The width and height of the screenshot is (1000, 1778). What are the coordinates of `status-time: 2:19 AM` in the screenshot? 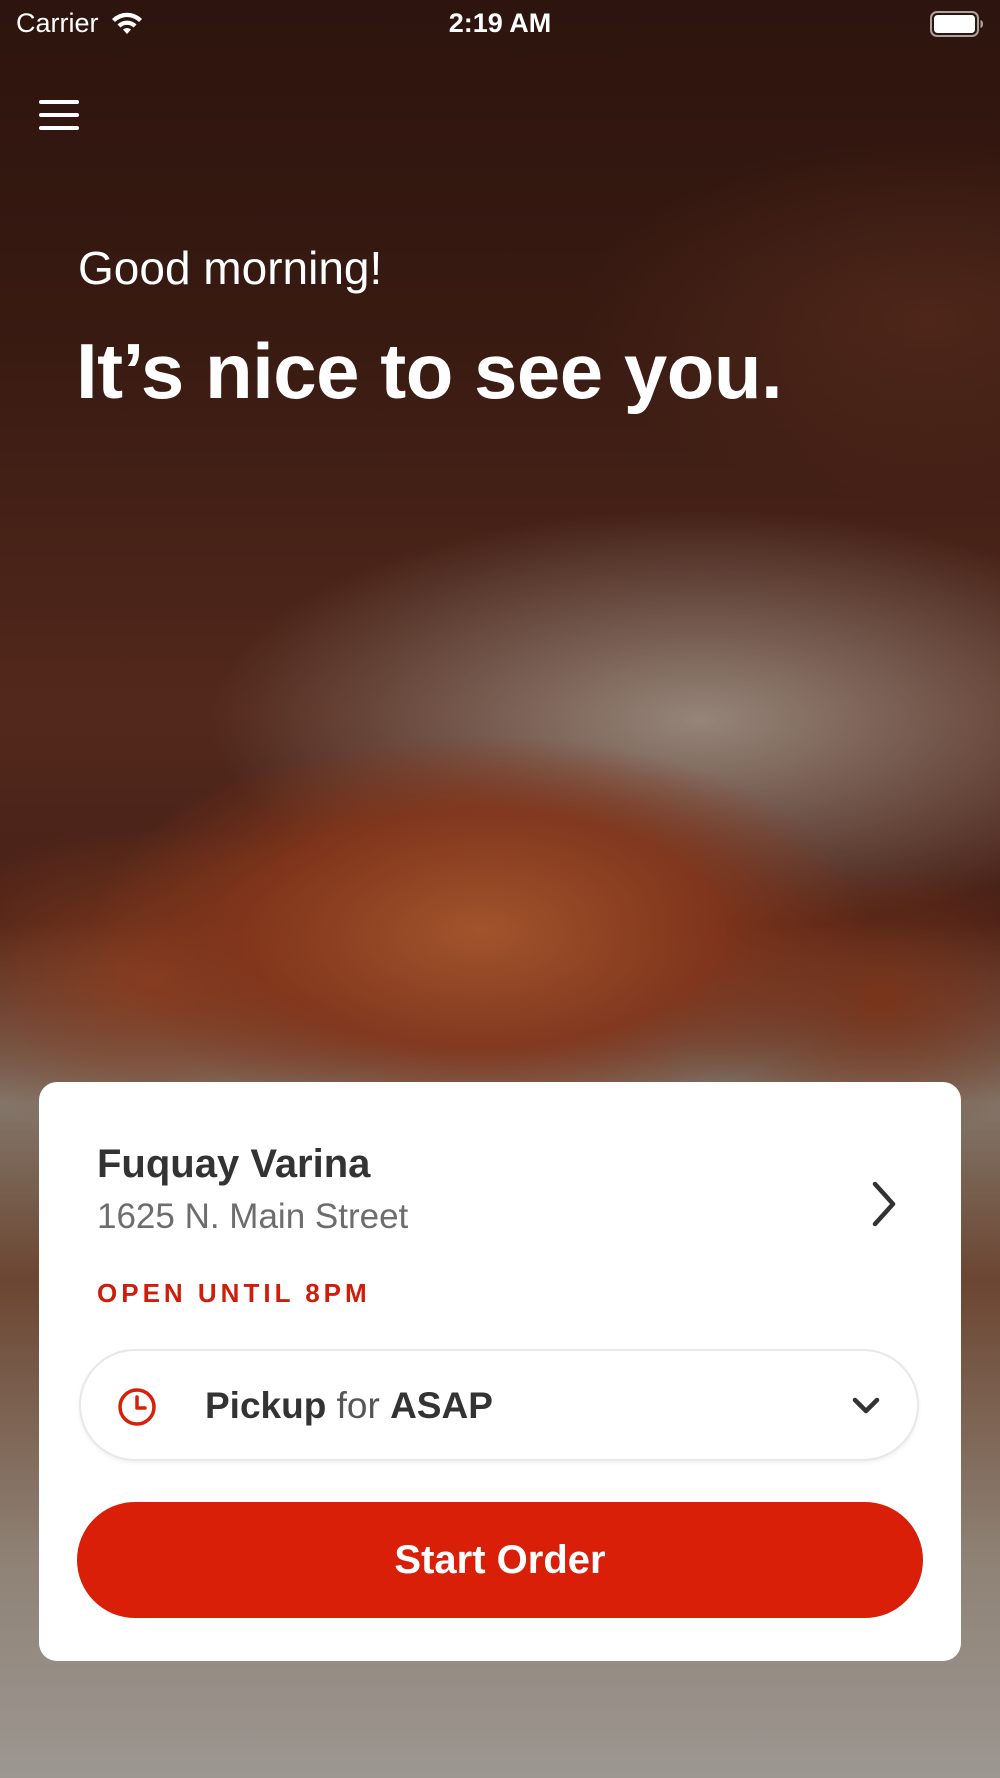 It's located at (500, 23).